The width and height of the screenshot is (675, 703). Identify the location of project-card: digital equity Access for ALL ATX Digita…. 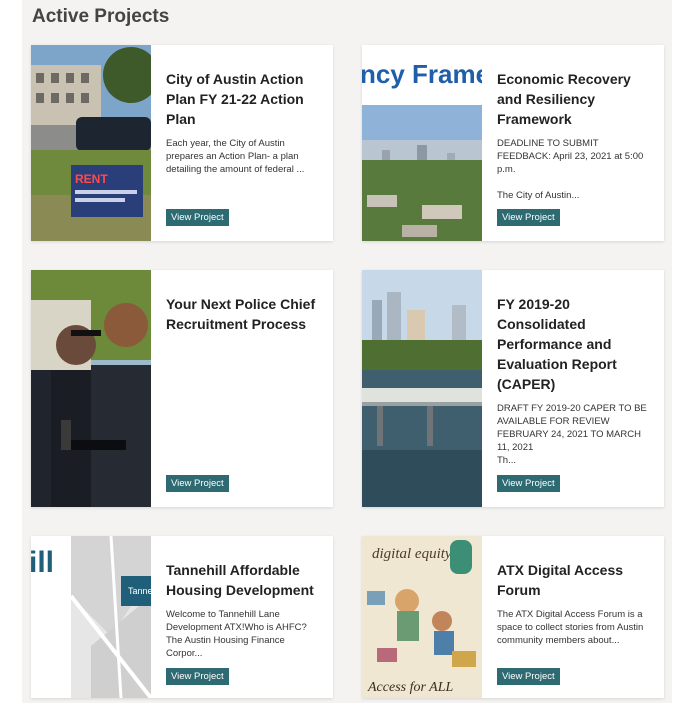
(513, 617).